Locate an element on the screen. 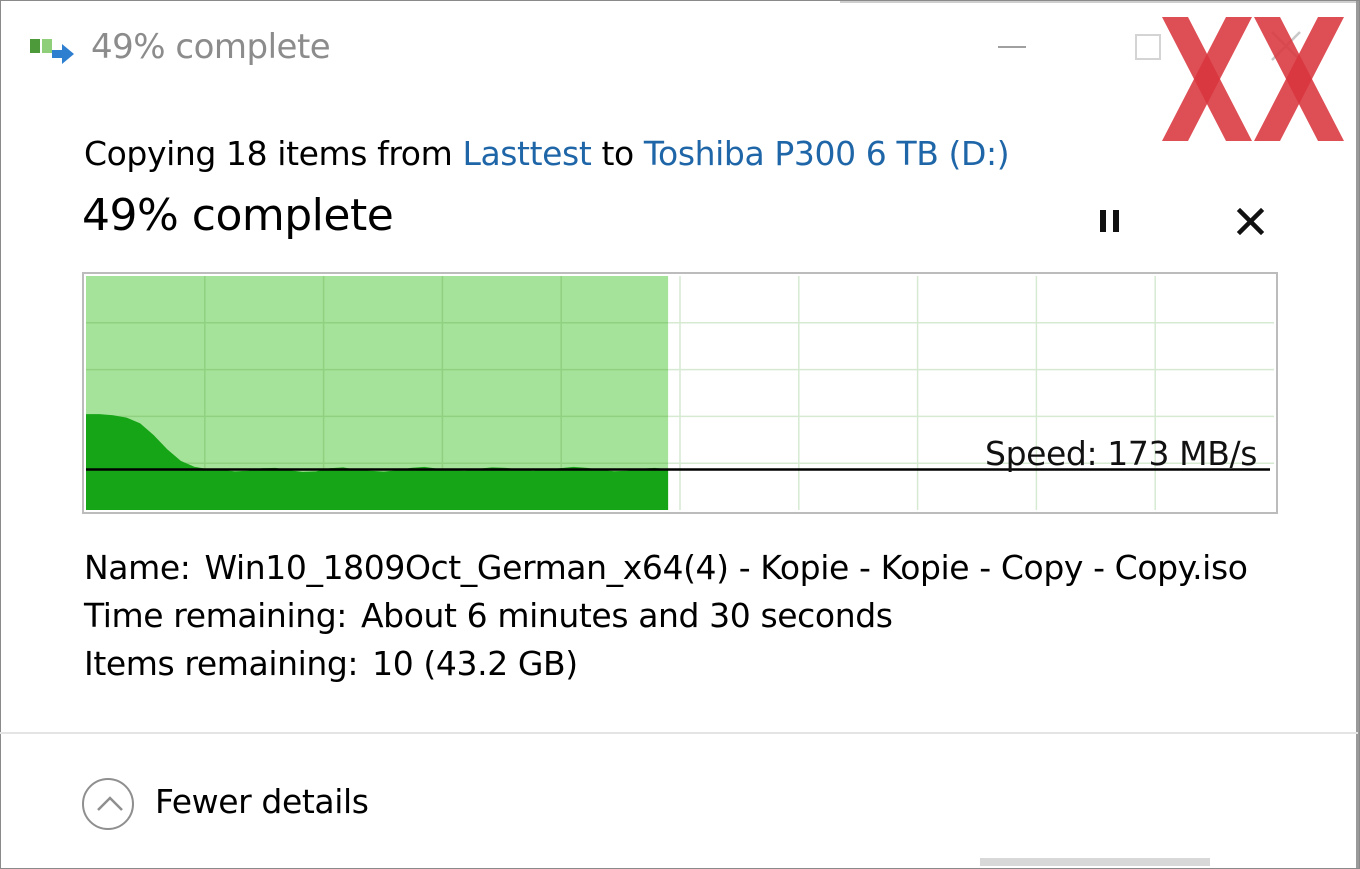 This screenshot has height=869, width=1360. window-title: 49% complete is located at coordinates (211, 47).